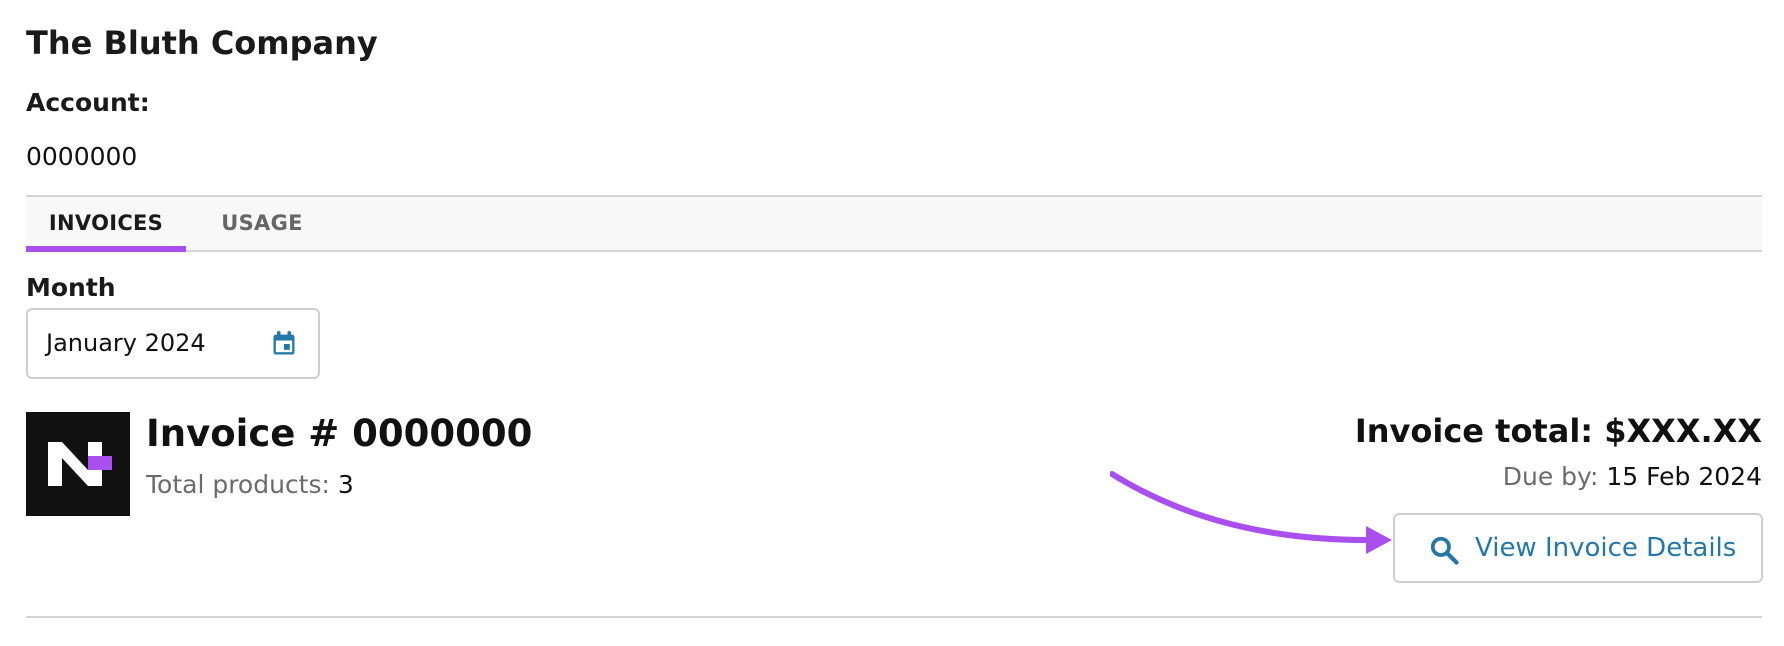 This screenshot has width=1784, height=646. I want to click on company-logo, so click(78, 464).